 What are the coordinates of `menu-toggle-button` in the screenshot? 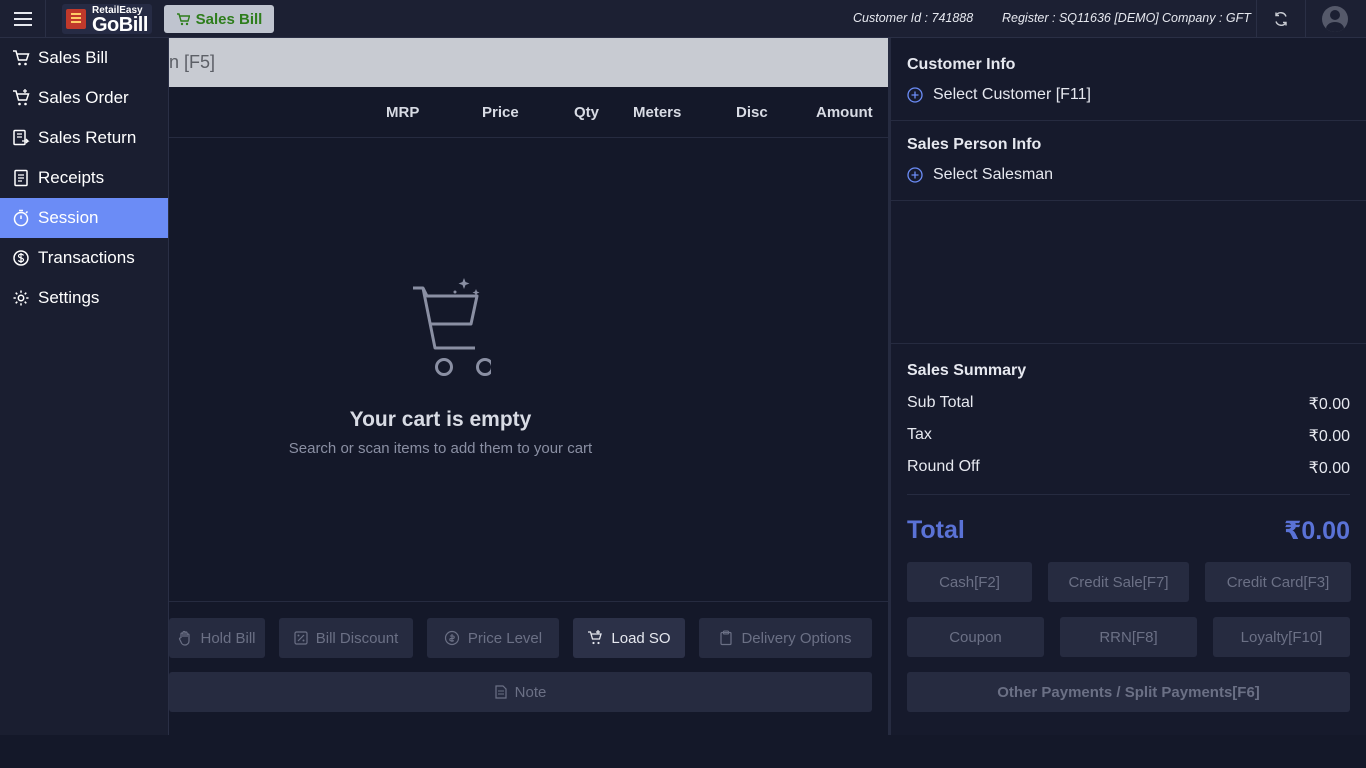 It's located at (23, 19).